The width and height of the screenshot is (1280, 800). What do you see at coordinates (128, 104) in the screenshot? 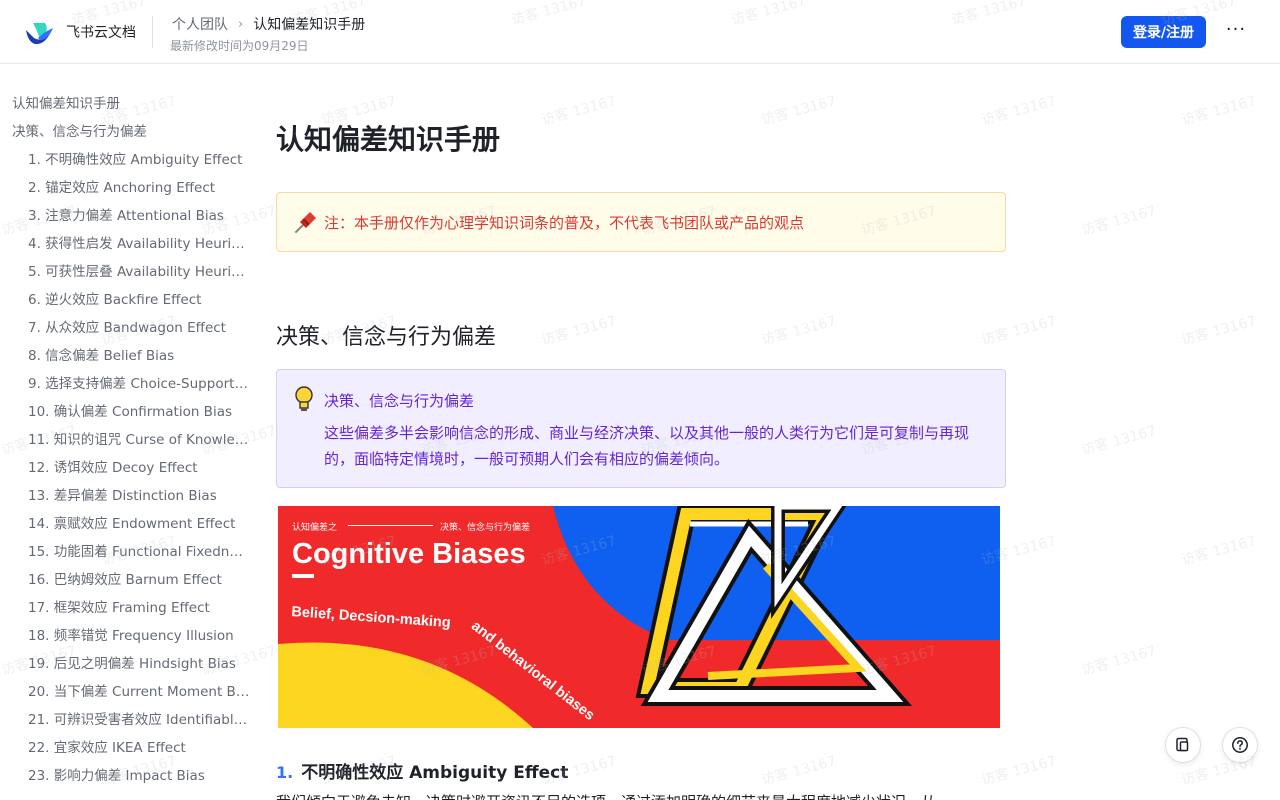
I see `toc-item: 认知偏差知识手册` at bounding box center [128, 104].